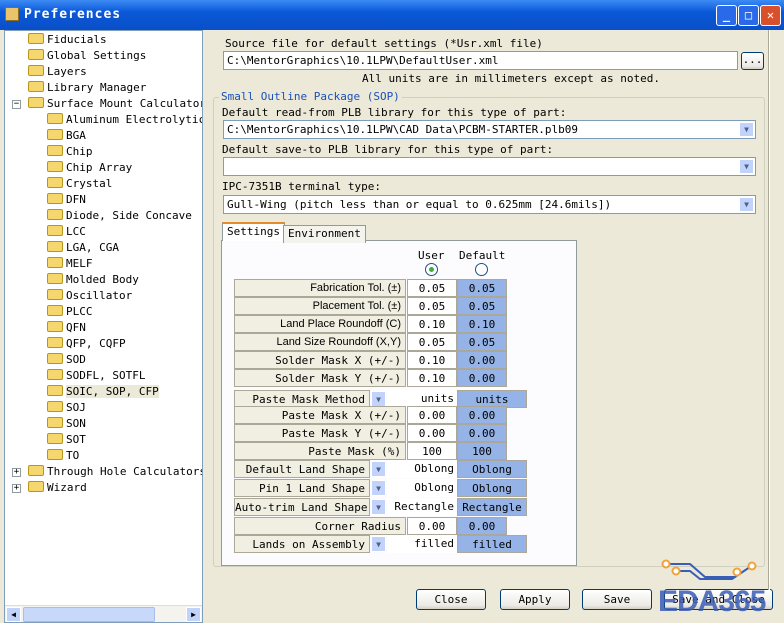 This screenshot has width=784, height=623. Describe the element at coordinates (66, 360) in the screenshot. I see `tree-item: SOD` at that location.